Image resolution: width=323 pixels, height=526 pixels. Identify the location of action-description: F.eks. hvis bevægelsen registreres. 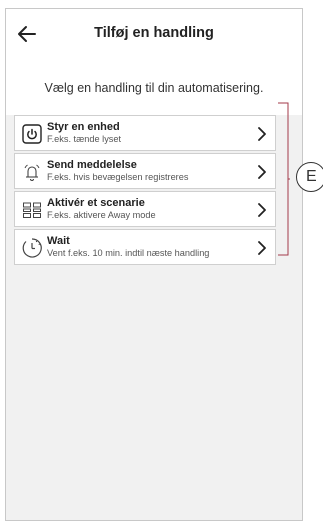
(118, 177).